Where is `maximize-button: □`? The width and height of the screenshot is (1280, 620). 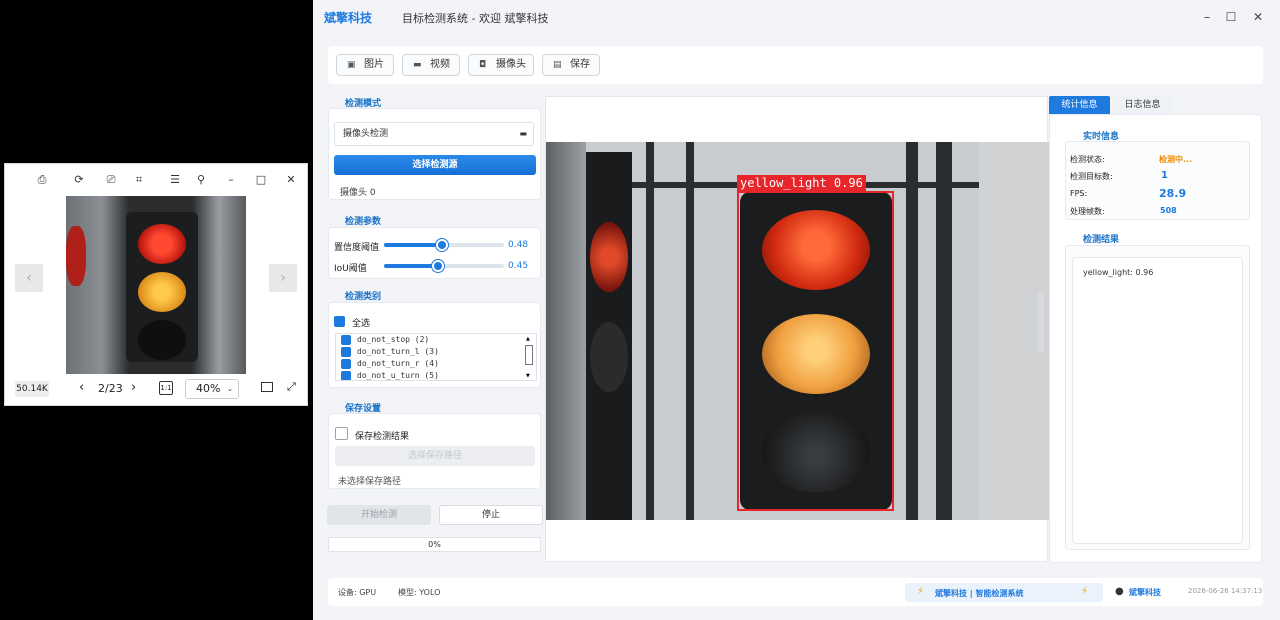
maximize-button: □ is located at coordinates (261, 180).